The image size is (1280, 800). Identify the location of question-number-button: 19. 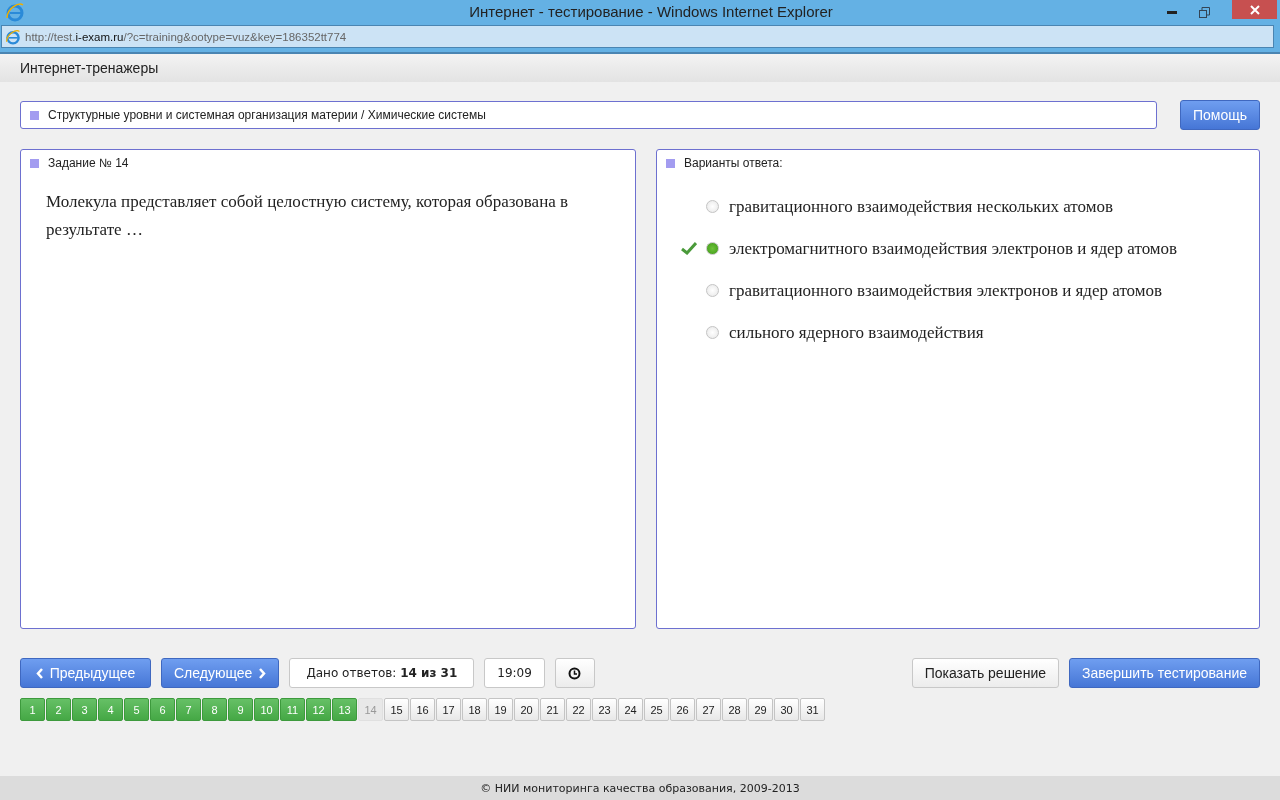
(500, 709).